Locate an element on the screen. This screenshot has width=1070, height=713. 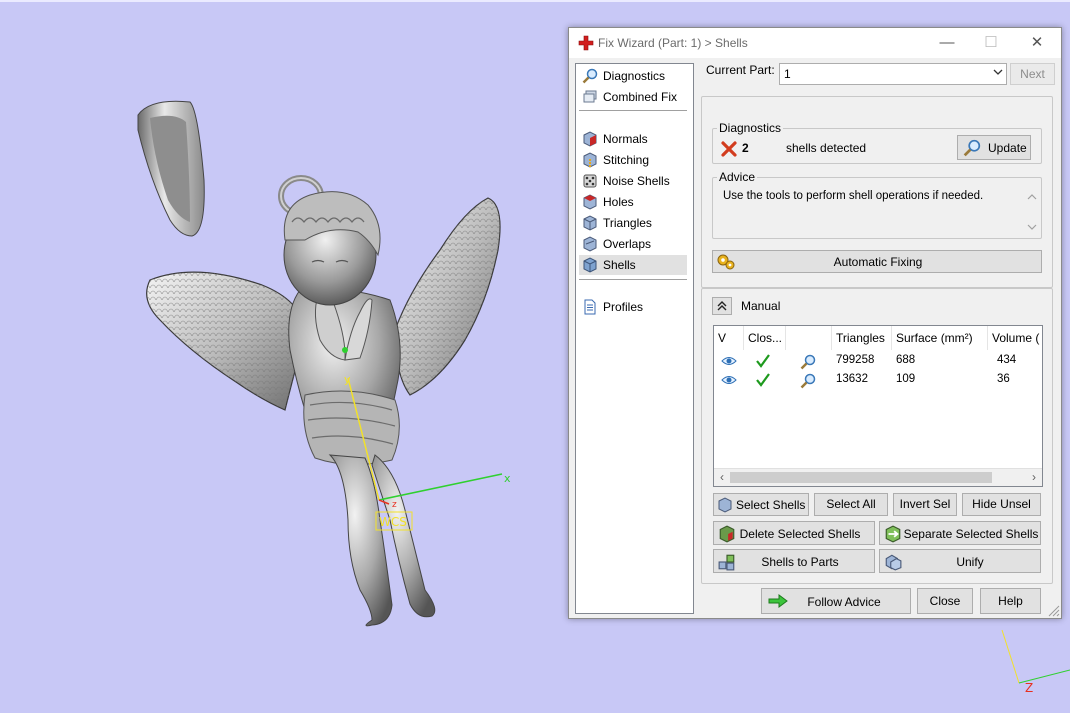
nav-item-diagnostics: Diagnostics is located at coordinates (633, 76).